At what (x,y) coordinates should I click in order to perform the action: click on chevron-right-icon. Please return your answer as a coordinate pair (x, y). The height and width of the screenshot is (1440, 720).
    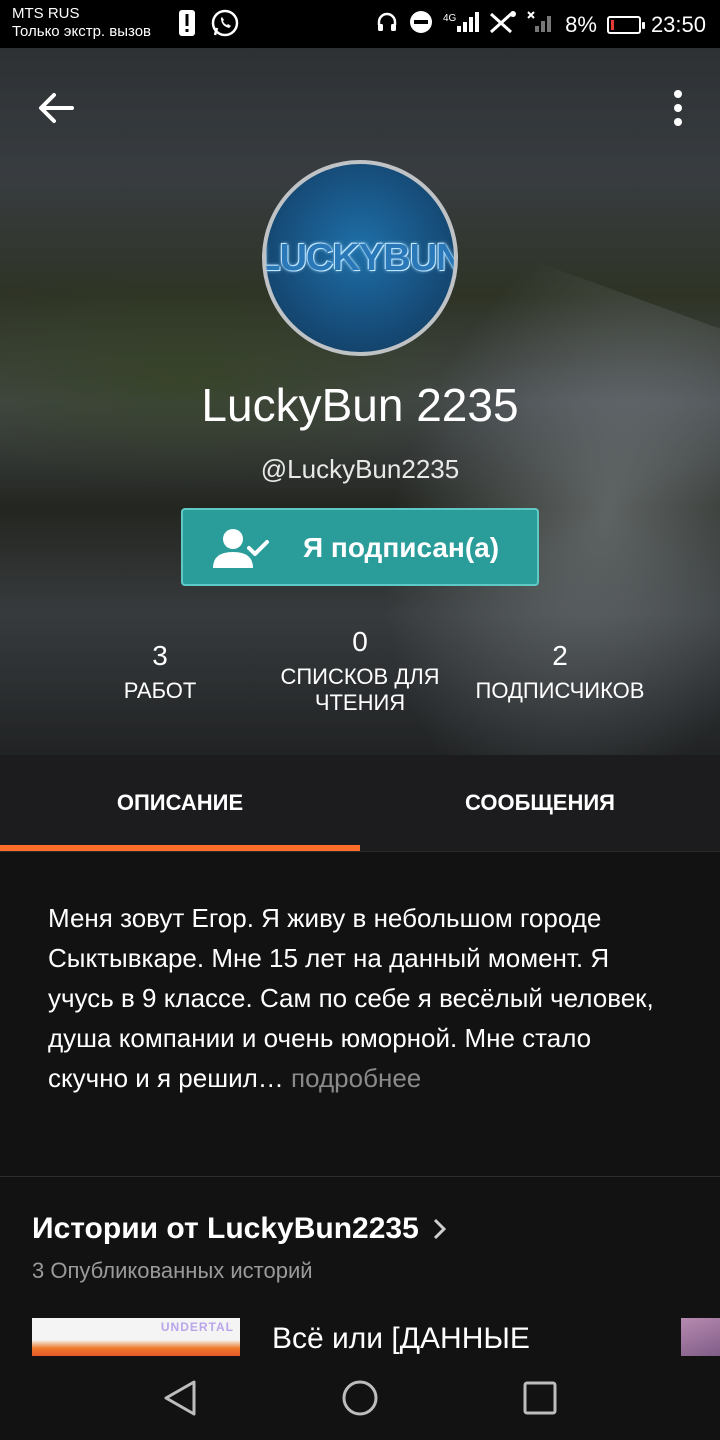
    Looking at the image, I should click on (439, 1229).